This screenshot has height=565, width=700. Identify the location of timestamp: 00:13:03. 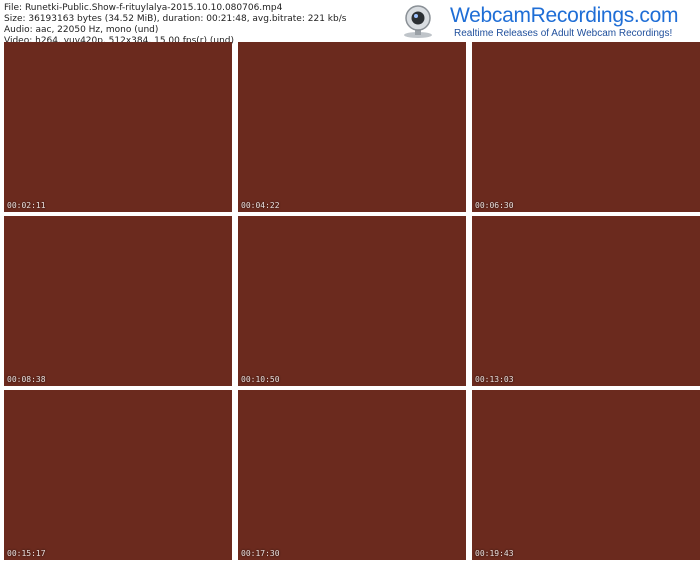
(494, 379).